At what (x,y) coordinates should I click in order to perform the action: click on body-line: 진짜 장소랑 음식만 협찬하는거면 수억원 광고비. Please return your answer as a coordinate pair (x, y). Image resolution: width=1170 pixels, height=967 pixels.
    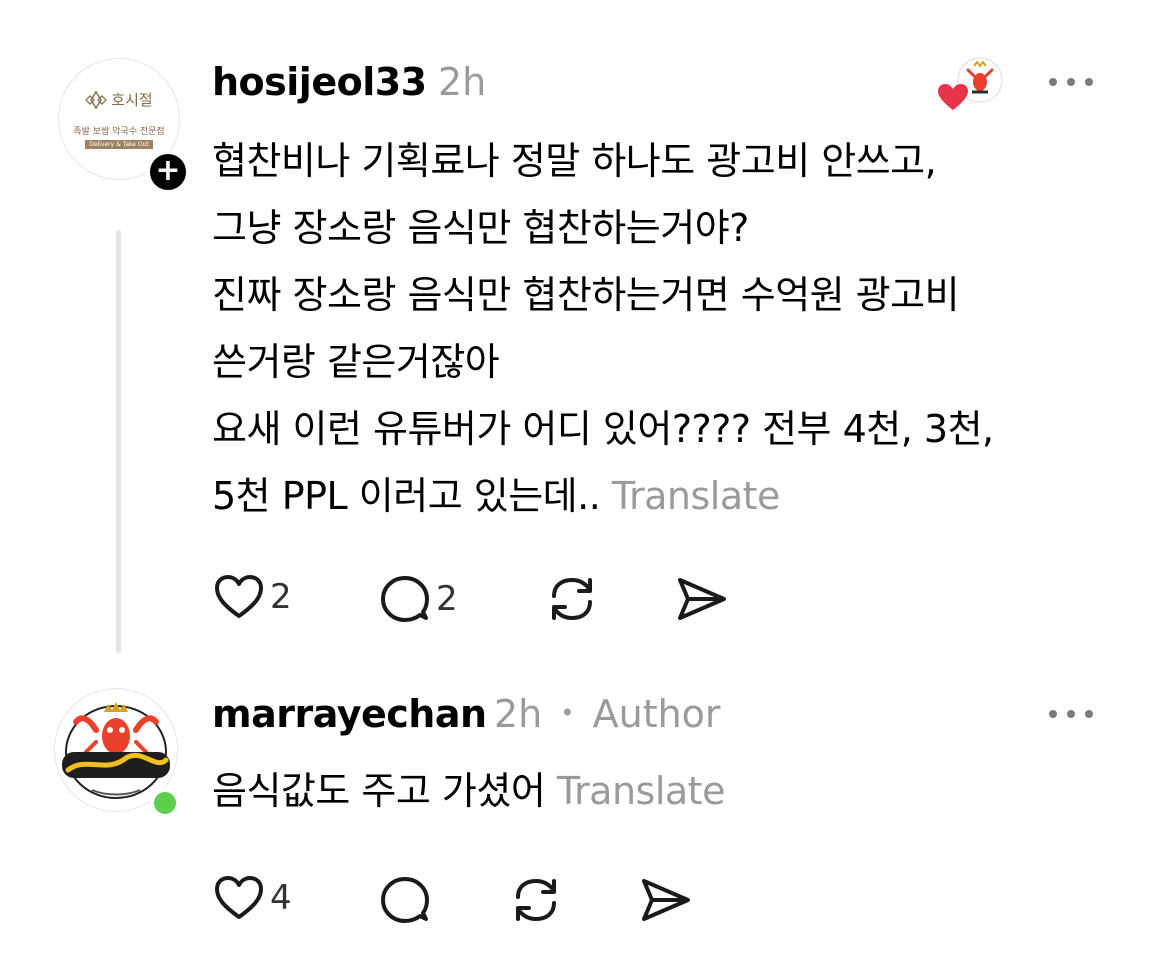
    Looking at the image, I should click on (586, 295).